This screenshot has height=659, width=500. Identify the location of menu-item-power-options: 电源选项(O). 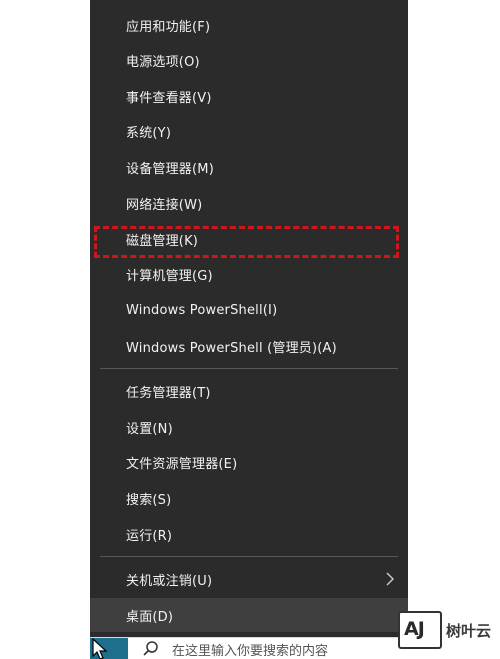
(249, 60).